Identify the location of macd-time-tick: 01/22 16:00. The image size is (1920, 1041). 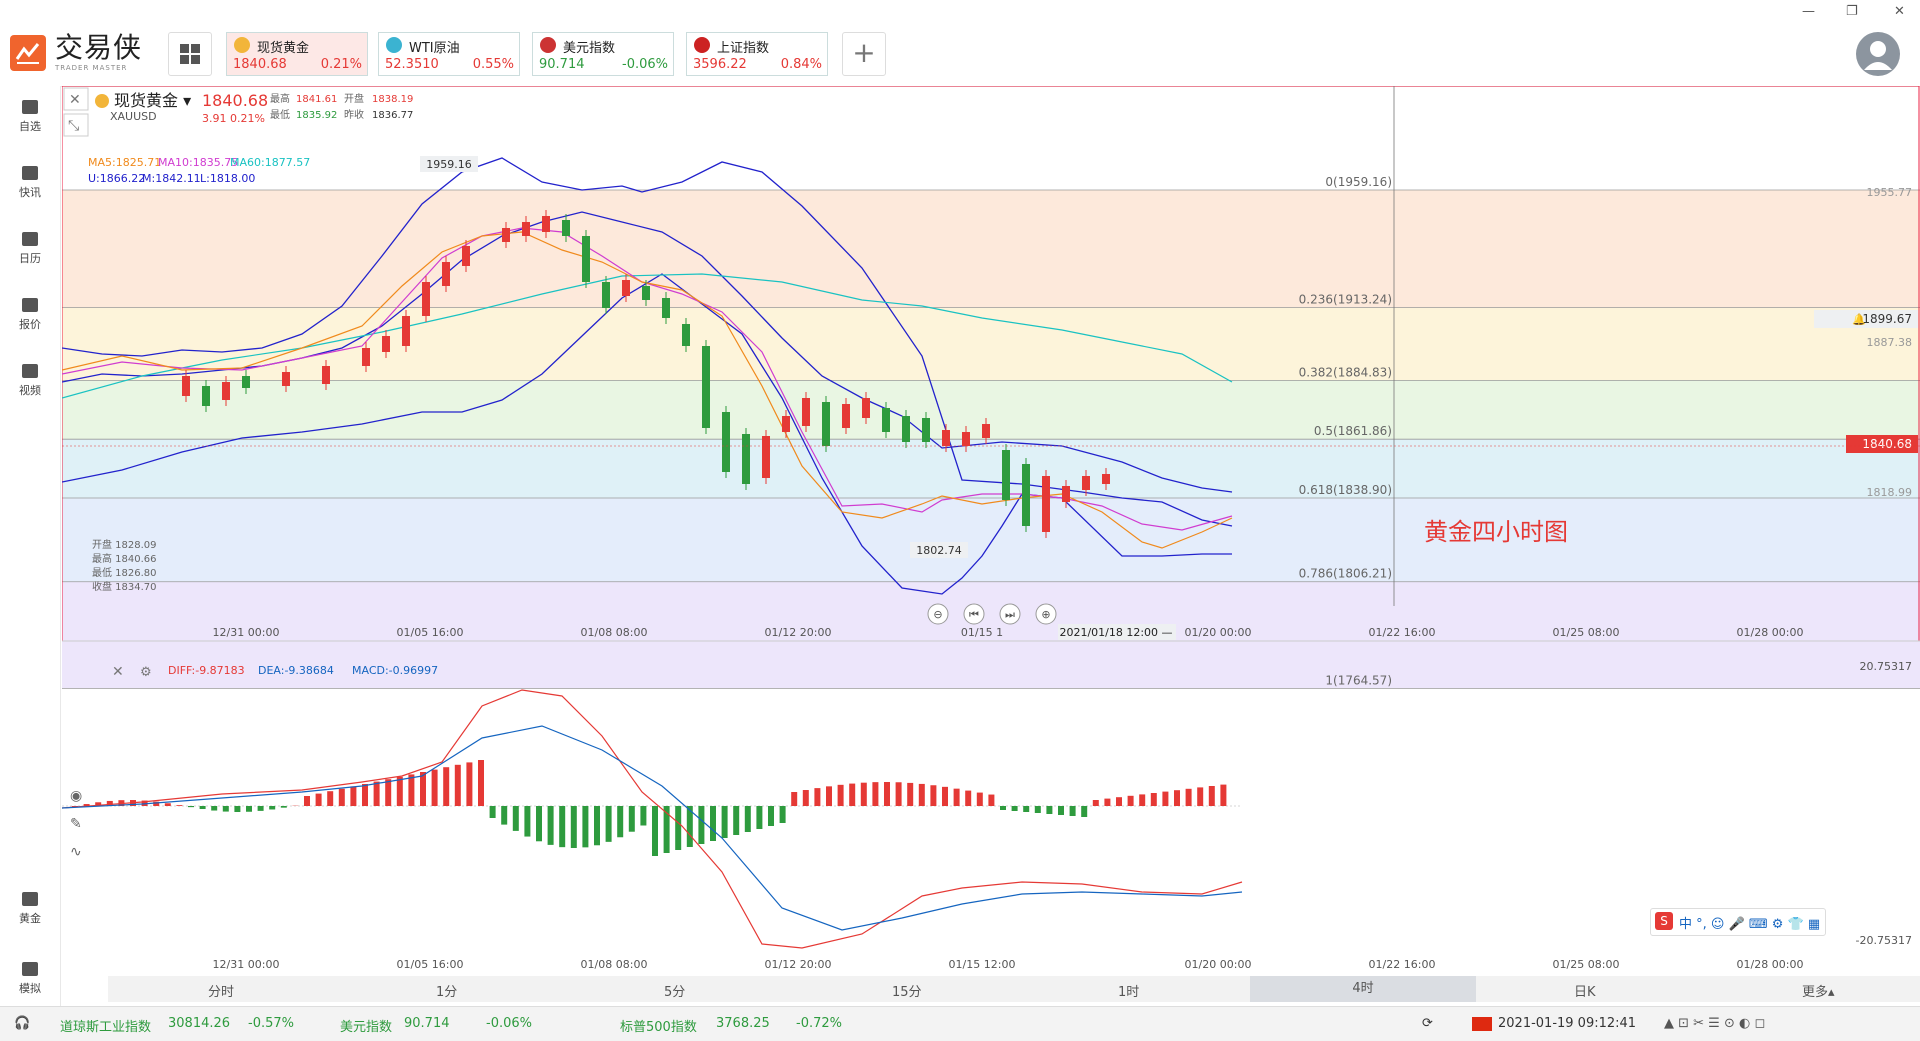
(1402, 964).